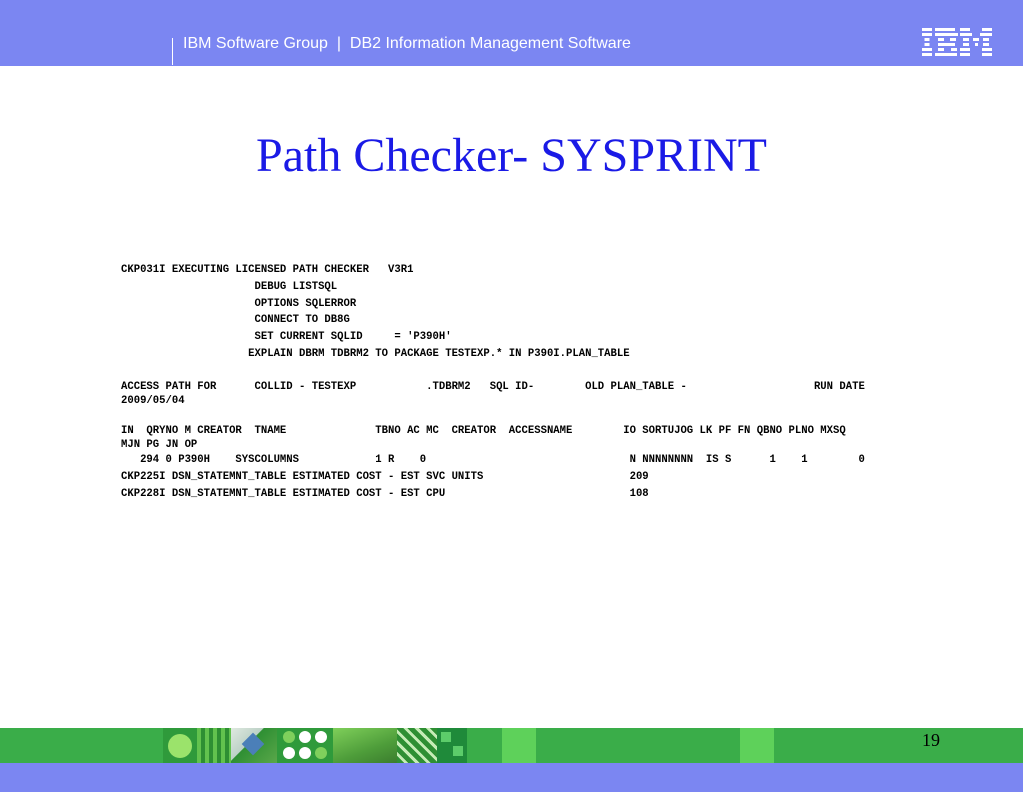 This screenshot has width=1023, height=792. I want to click on footer-tile-photo, so click(254, 745).